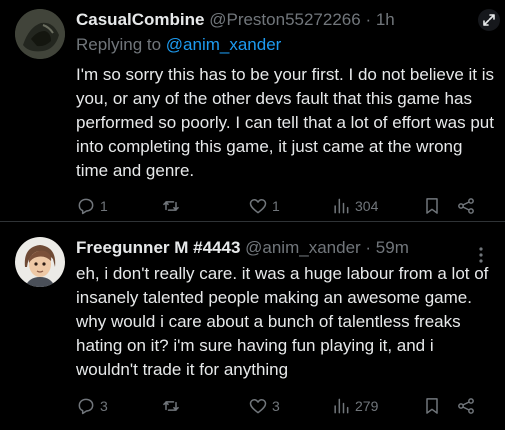 The height and width of the screenshot is (430, 505). What do you see at coordinates (158, 247) in the screenshot?
I see `display-name: Freegunner M #4443` at bounding box center [158, 247].